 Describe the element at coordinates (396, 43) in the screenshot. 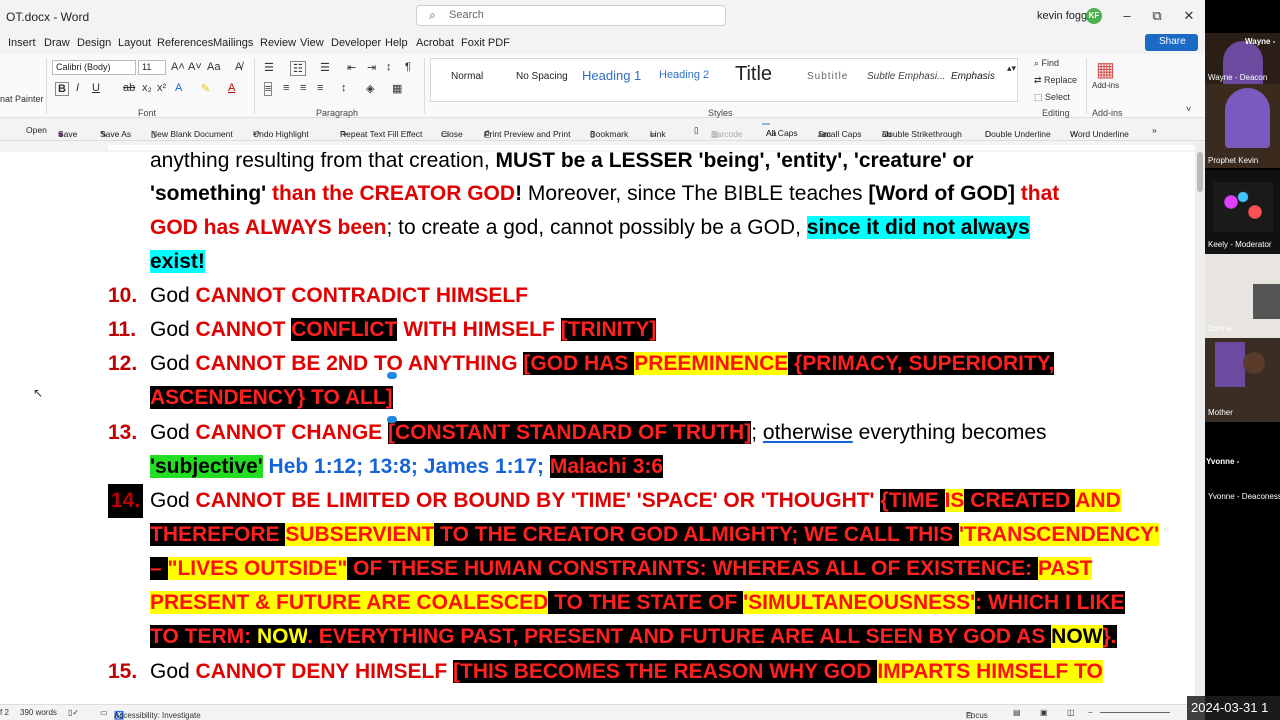

I see `tab-help: Help` at that location.